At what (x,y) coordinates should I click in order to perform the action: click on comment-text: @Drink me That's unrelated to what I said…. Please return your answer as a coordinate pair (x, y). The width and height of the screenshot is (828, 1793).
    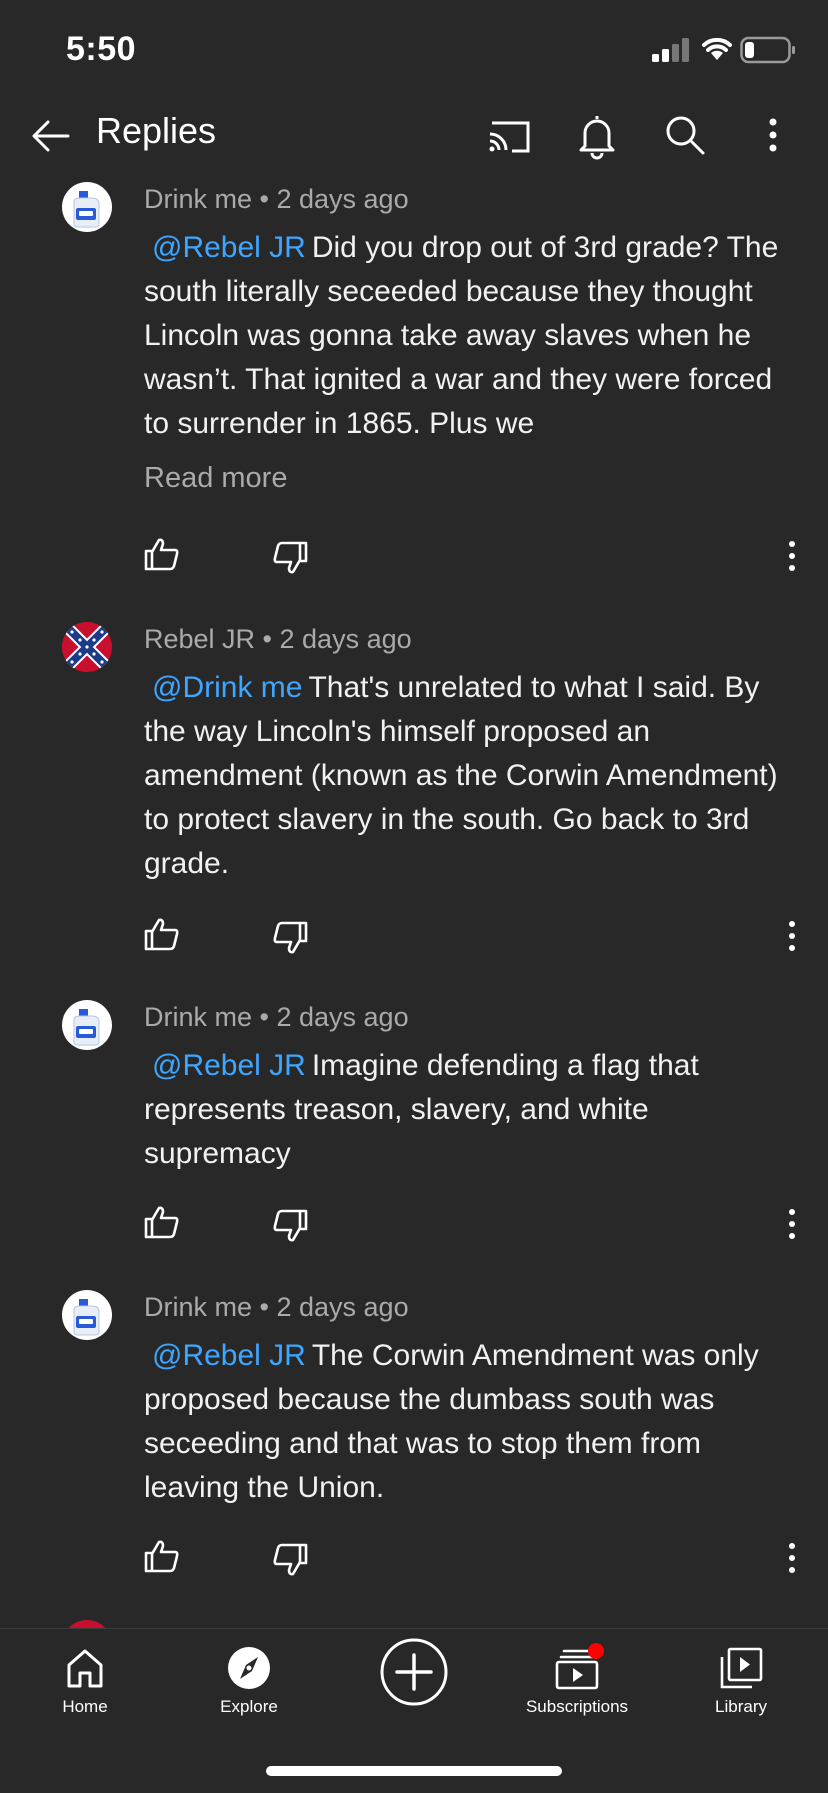
    Looking at the image, I should click on (469, 776).